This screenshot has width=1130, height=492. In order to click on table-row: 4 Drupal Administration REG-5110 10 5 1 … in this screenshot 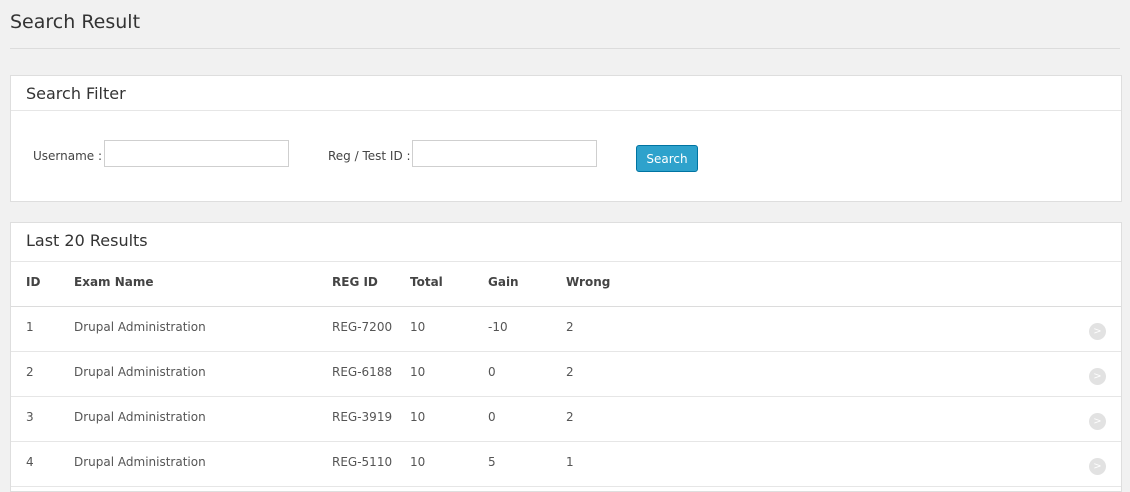, I will do `click(566, 464)`.